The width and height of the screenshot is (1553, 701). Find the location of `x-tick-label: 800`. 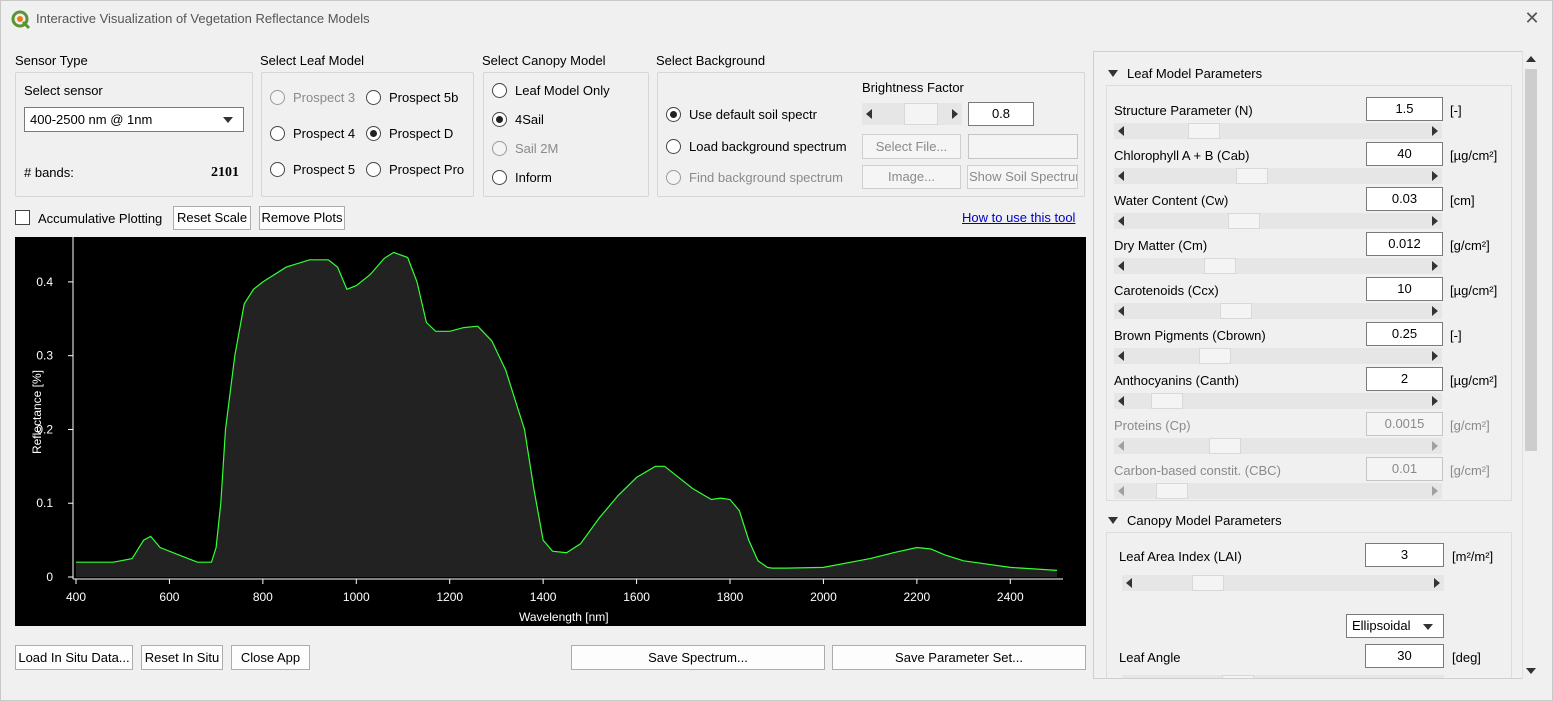

x-tick-label: 800 is located at coordinates (263, 597).